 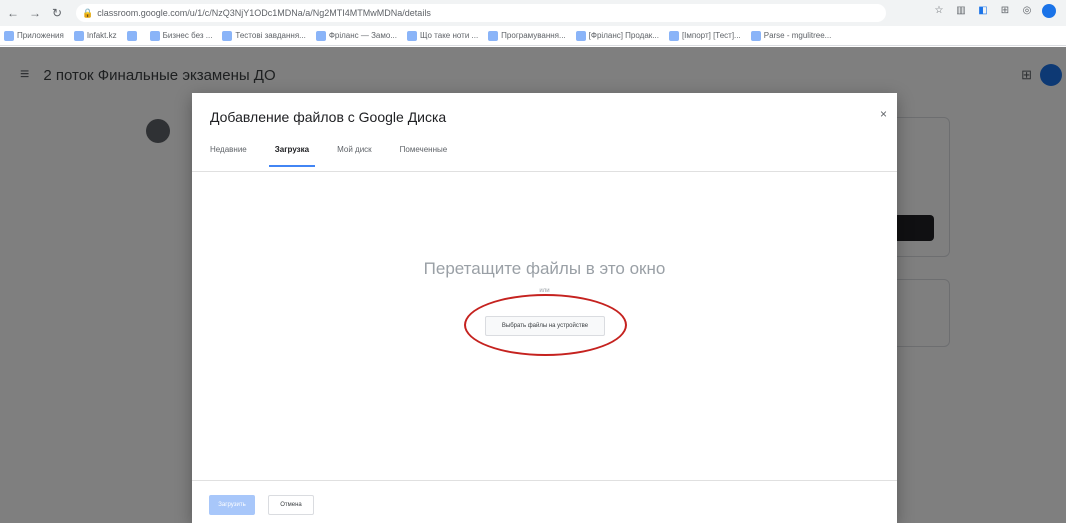 I want to click on tab-3: Мой диск, so click(x=354, y=156).